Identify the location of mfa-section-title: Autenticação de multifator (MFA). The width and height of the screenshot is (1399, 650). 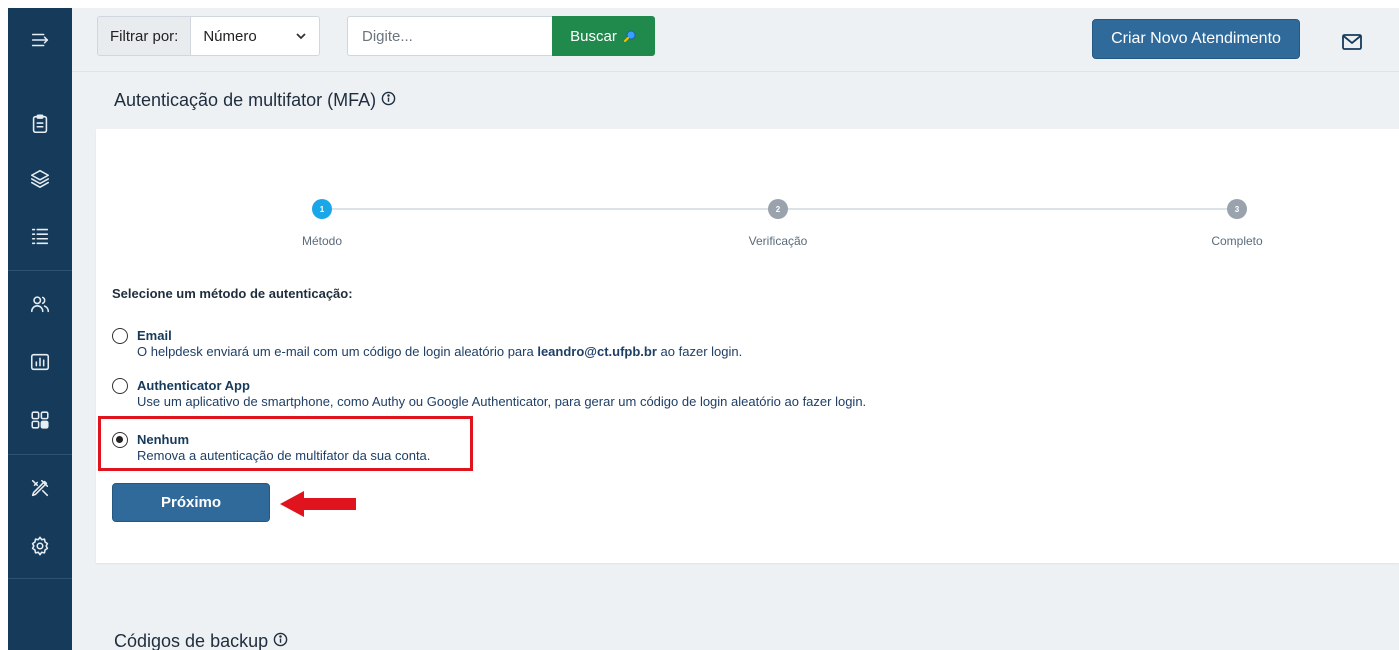
(255, 100).